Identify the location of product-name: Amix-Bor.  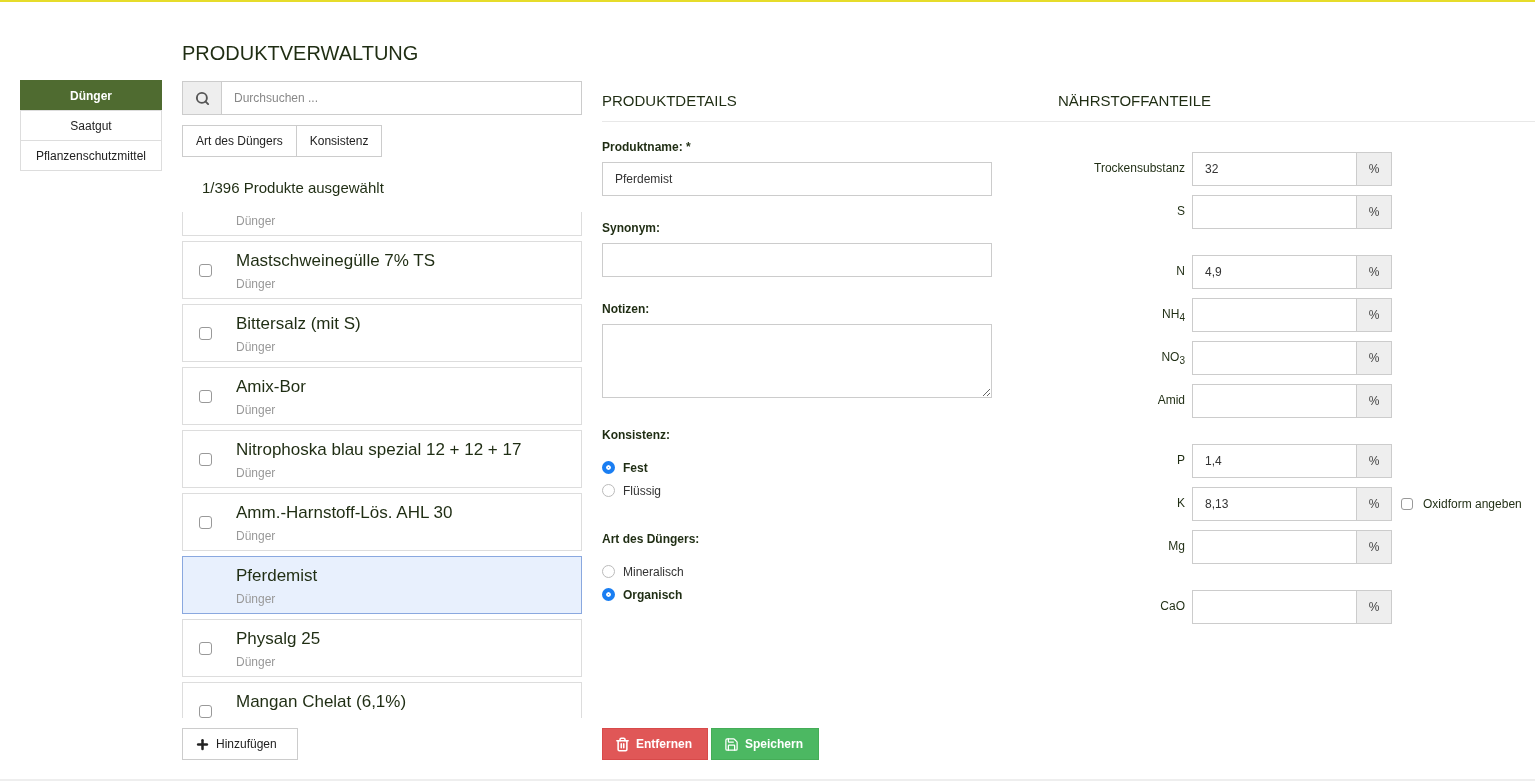
(271, 387).